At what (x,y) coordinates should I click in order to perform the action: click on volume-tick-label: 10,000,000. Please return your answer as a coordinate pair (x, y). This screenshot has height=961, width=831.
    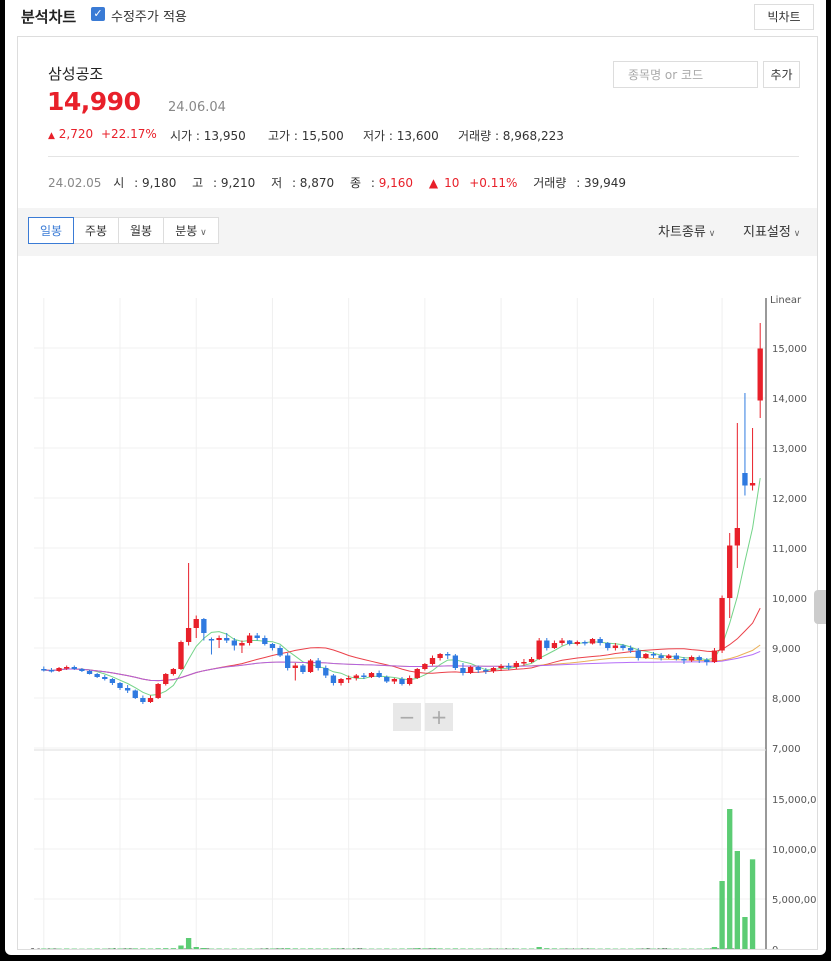
    Looking at the image, I should click on (794, 850).